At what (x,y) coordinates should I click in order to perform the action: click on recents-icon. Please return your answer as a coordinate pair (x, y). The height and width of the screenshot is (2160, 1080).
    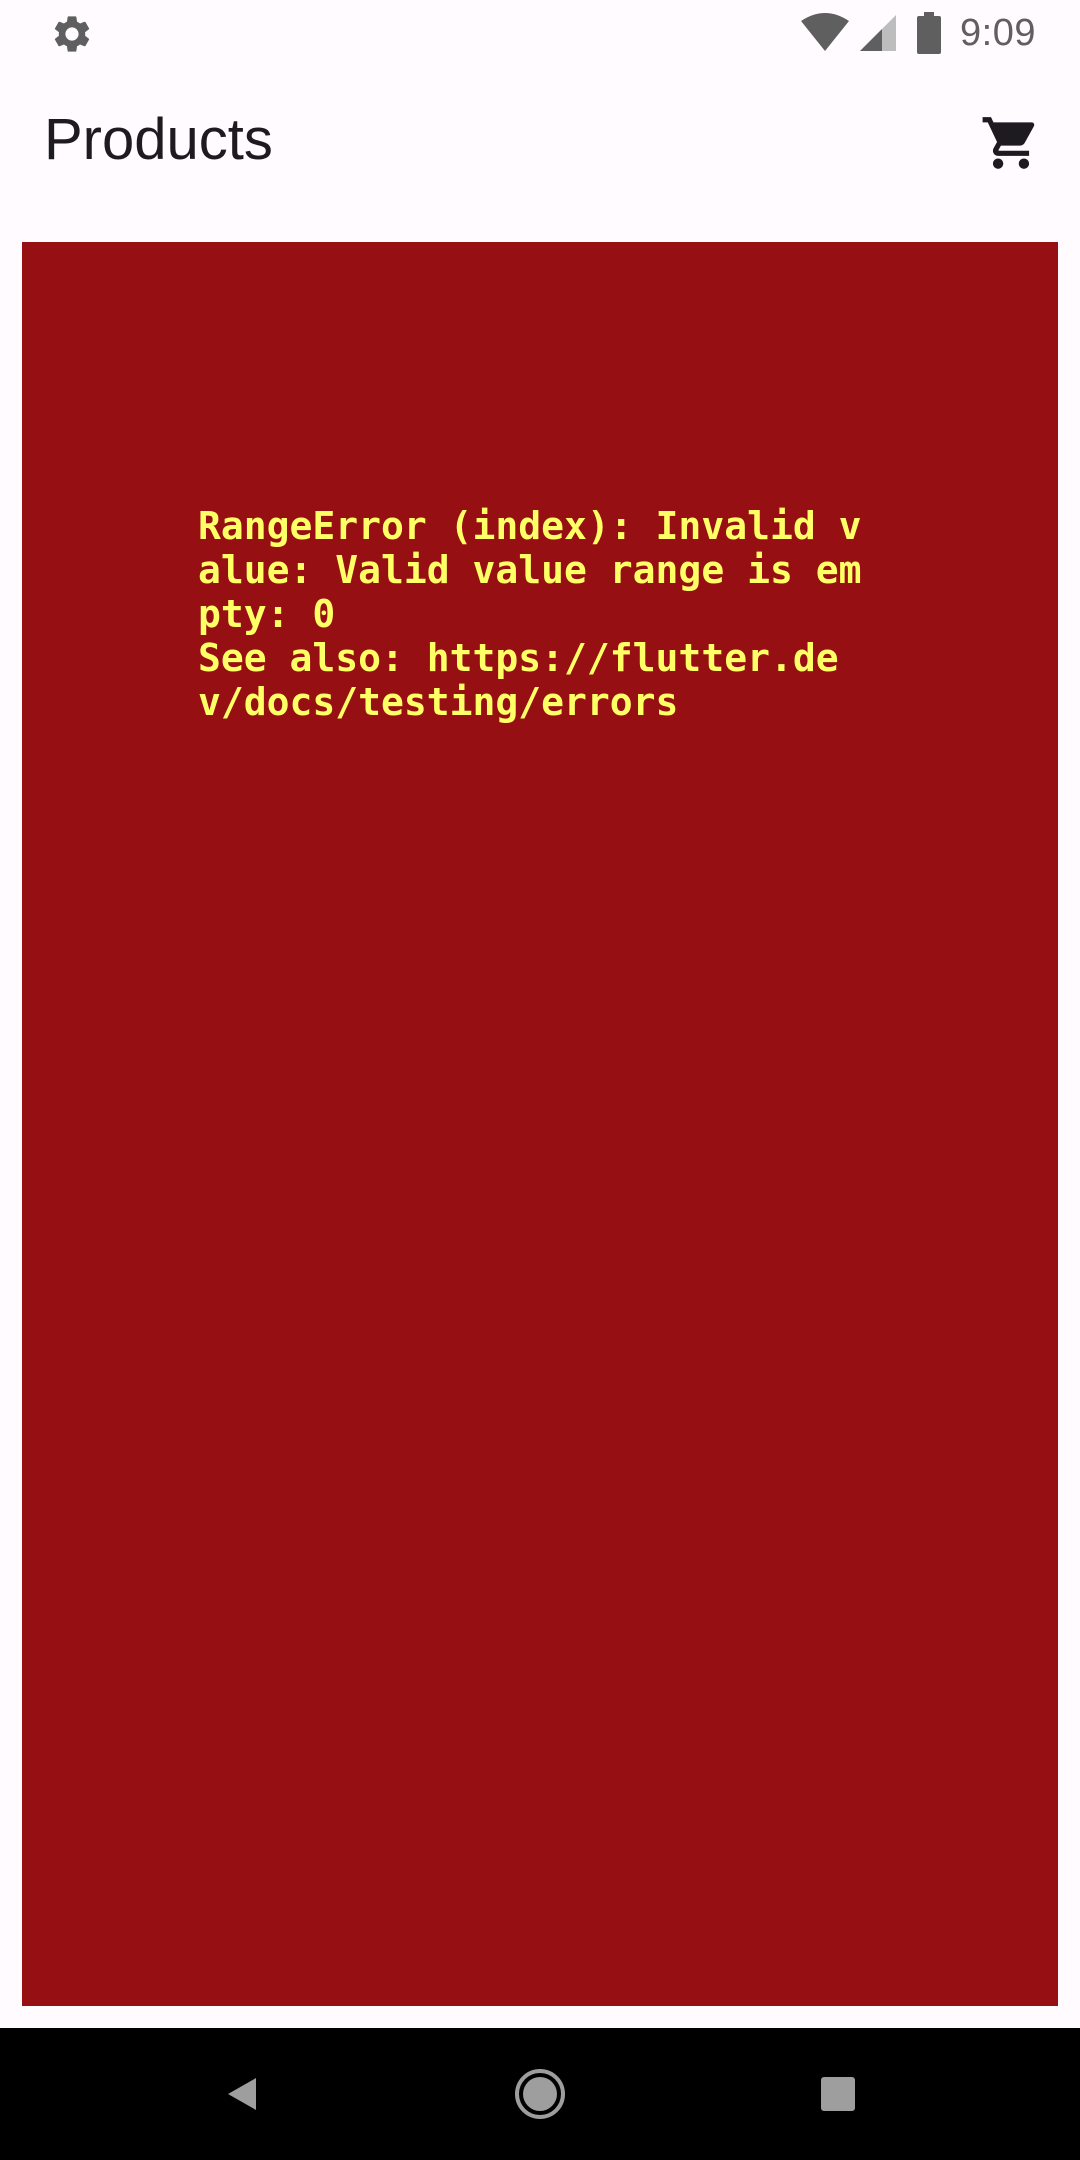
    Looking at the image, I should click on (838, 2094).